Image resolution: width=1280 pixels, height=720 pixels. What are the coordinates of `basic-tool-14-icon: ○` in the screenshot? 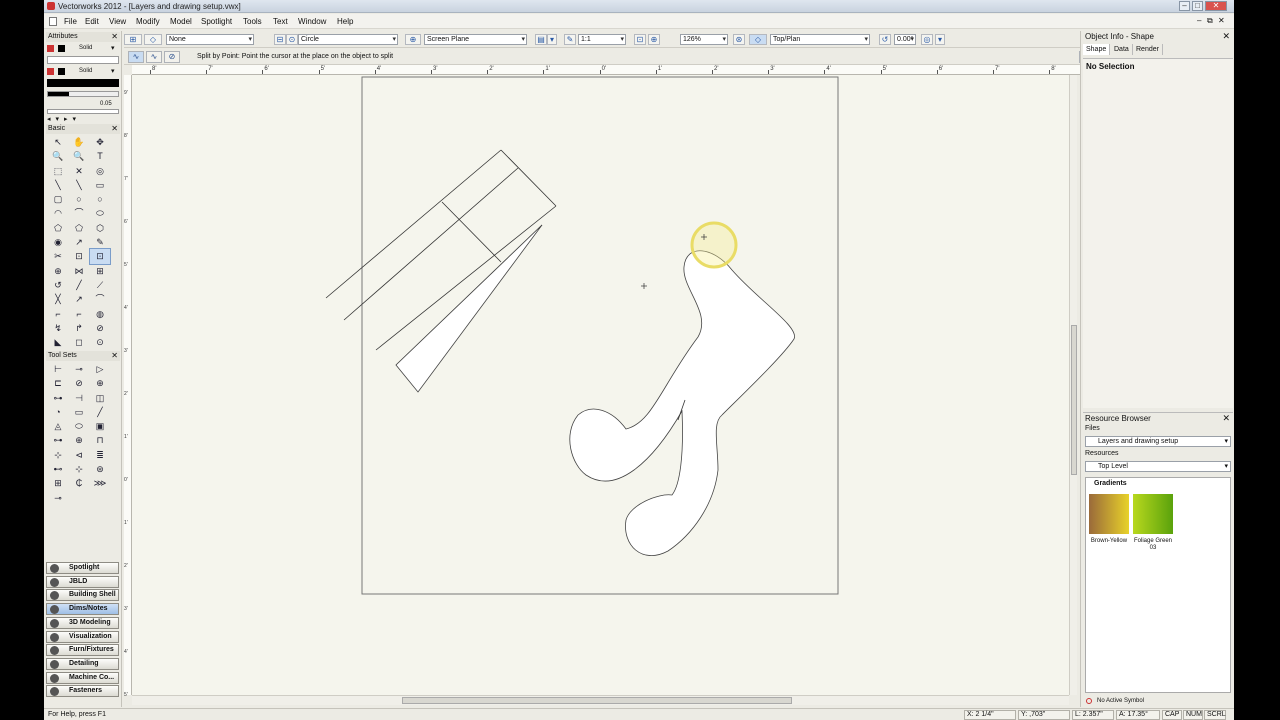 It's located at (100, 199).